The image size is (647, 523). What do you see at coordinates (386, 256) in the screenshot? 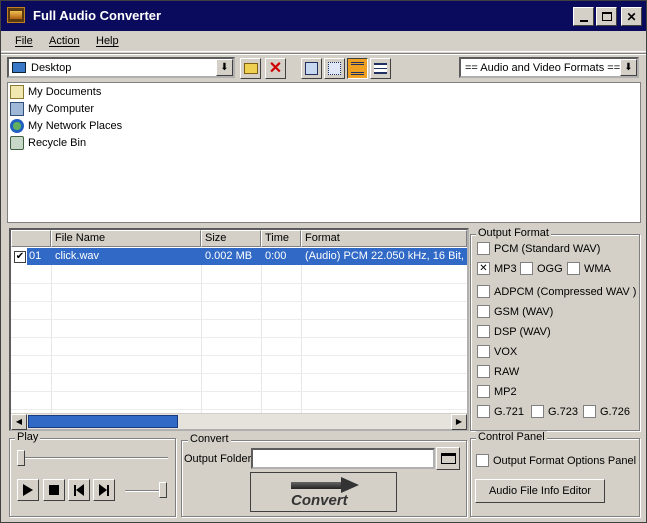
I see `cell-format: (Audio) PCM 22.050 kHz, 16 Bit, M` at bounding box center [386, 256].